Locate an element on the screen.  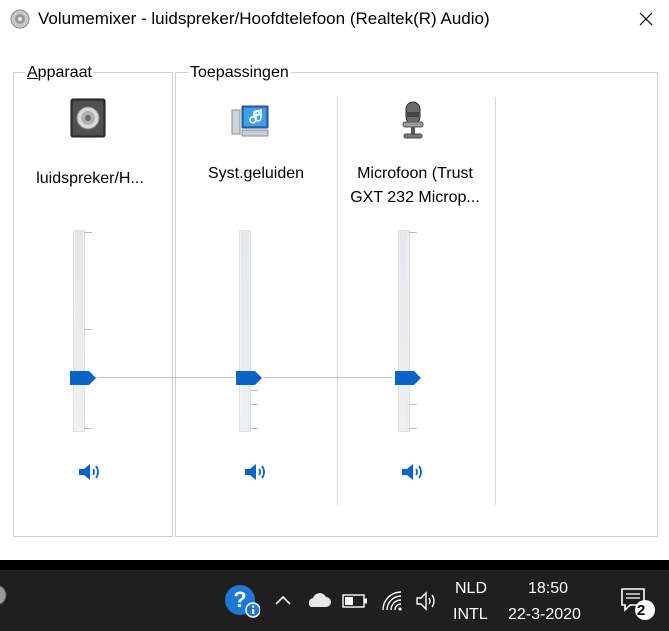
language-indicator-top: NLD is located at coordinates (471, 589).